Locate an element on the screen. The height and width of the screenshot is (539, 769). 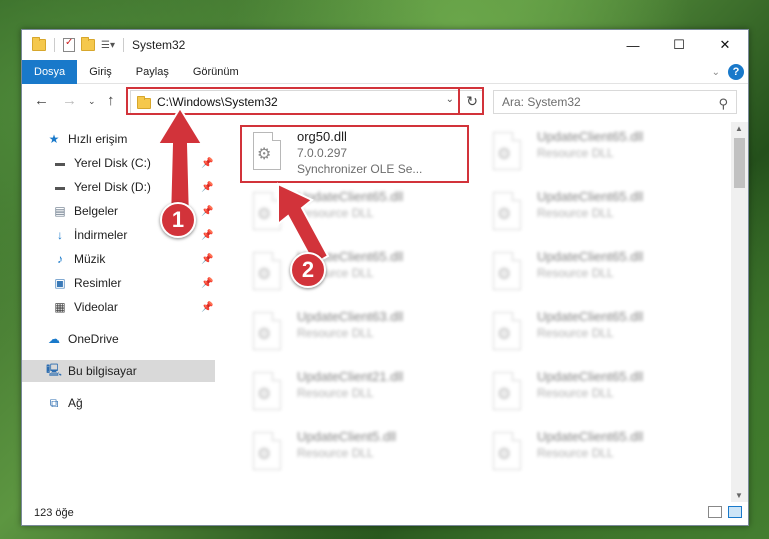
search-icon: ⚲ is located at coordinates (723, 104).